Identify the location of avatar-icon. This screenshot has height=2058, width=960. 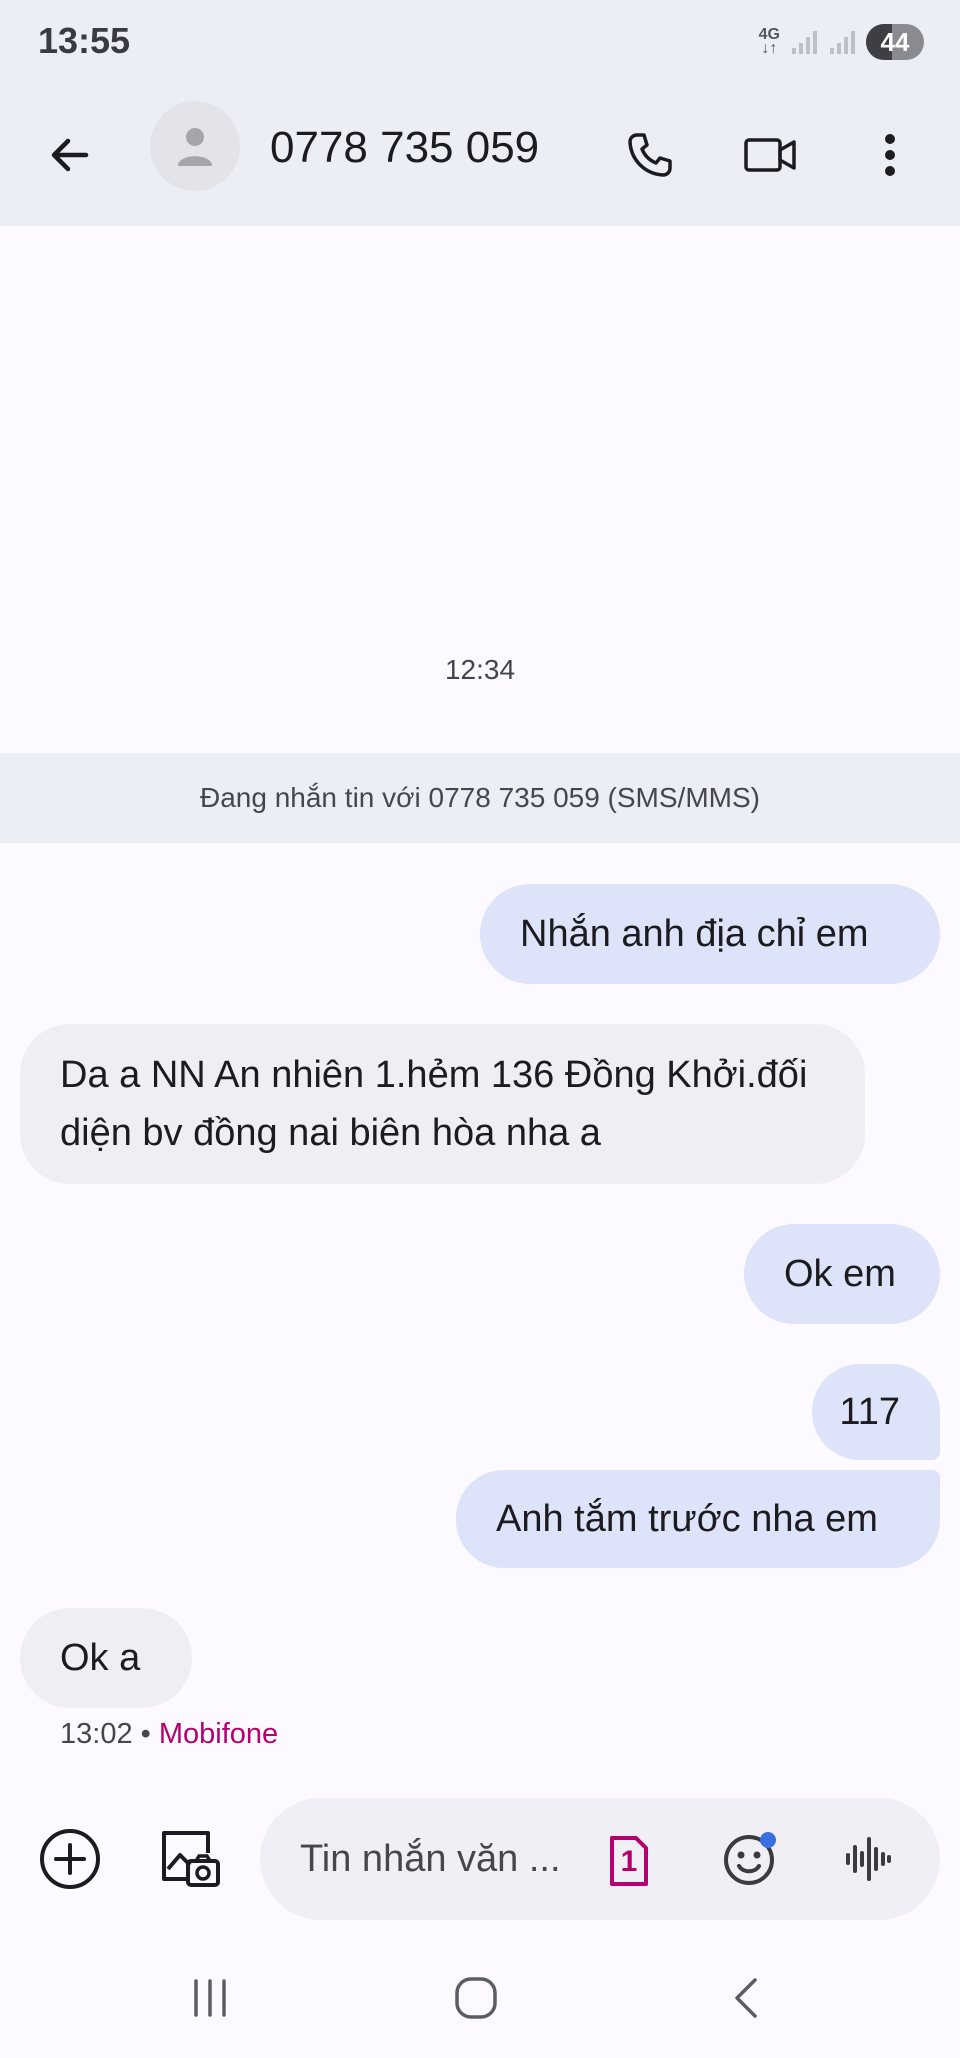
(195, 147).